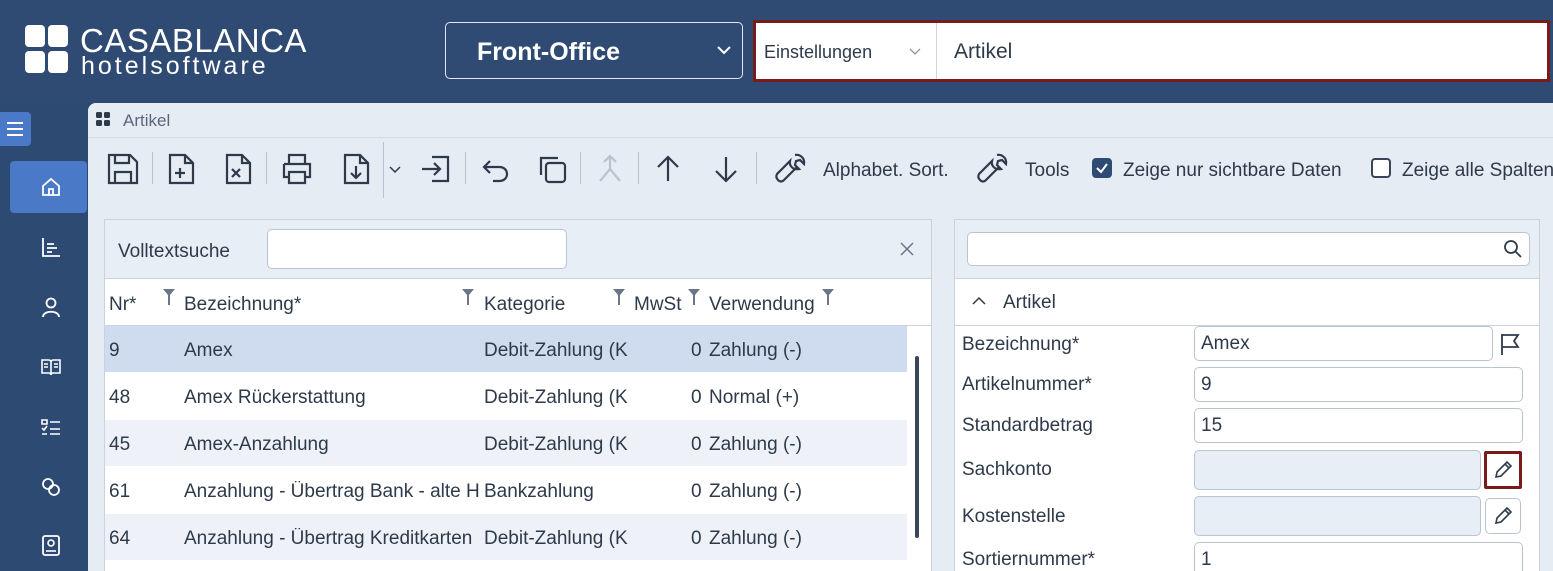  What do you see at coordinates (120, 538) in the screenshot?
I see `cell-nr: 64` at bounding box center [120, 538].